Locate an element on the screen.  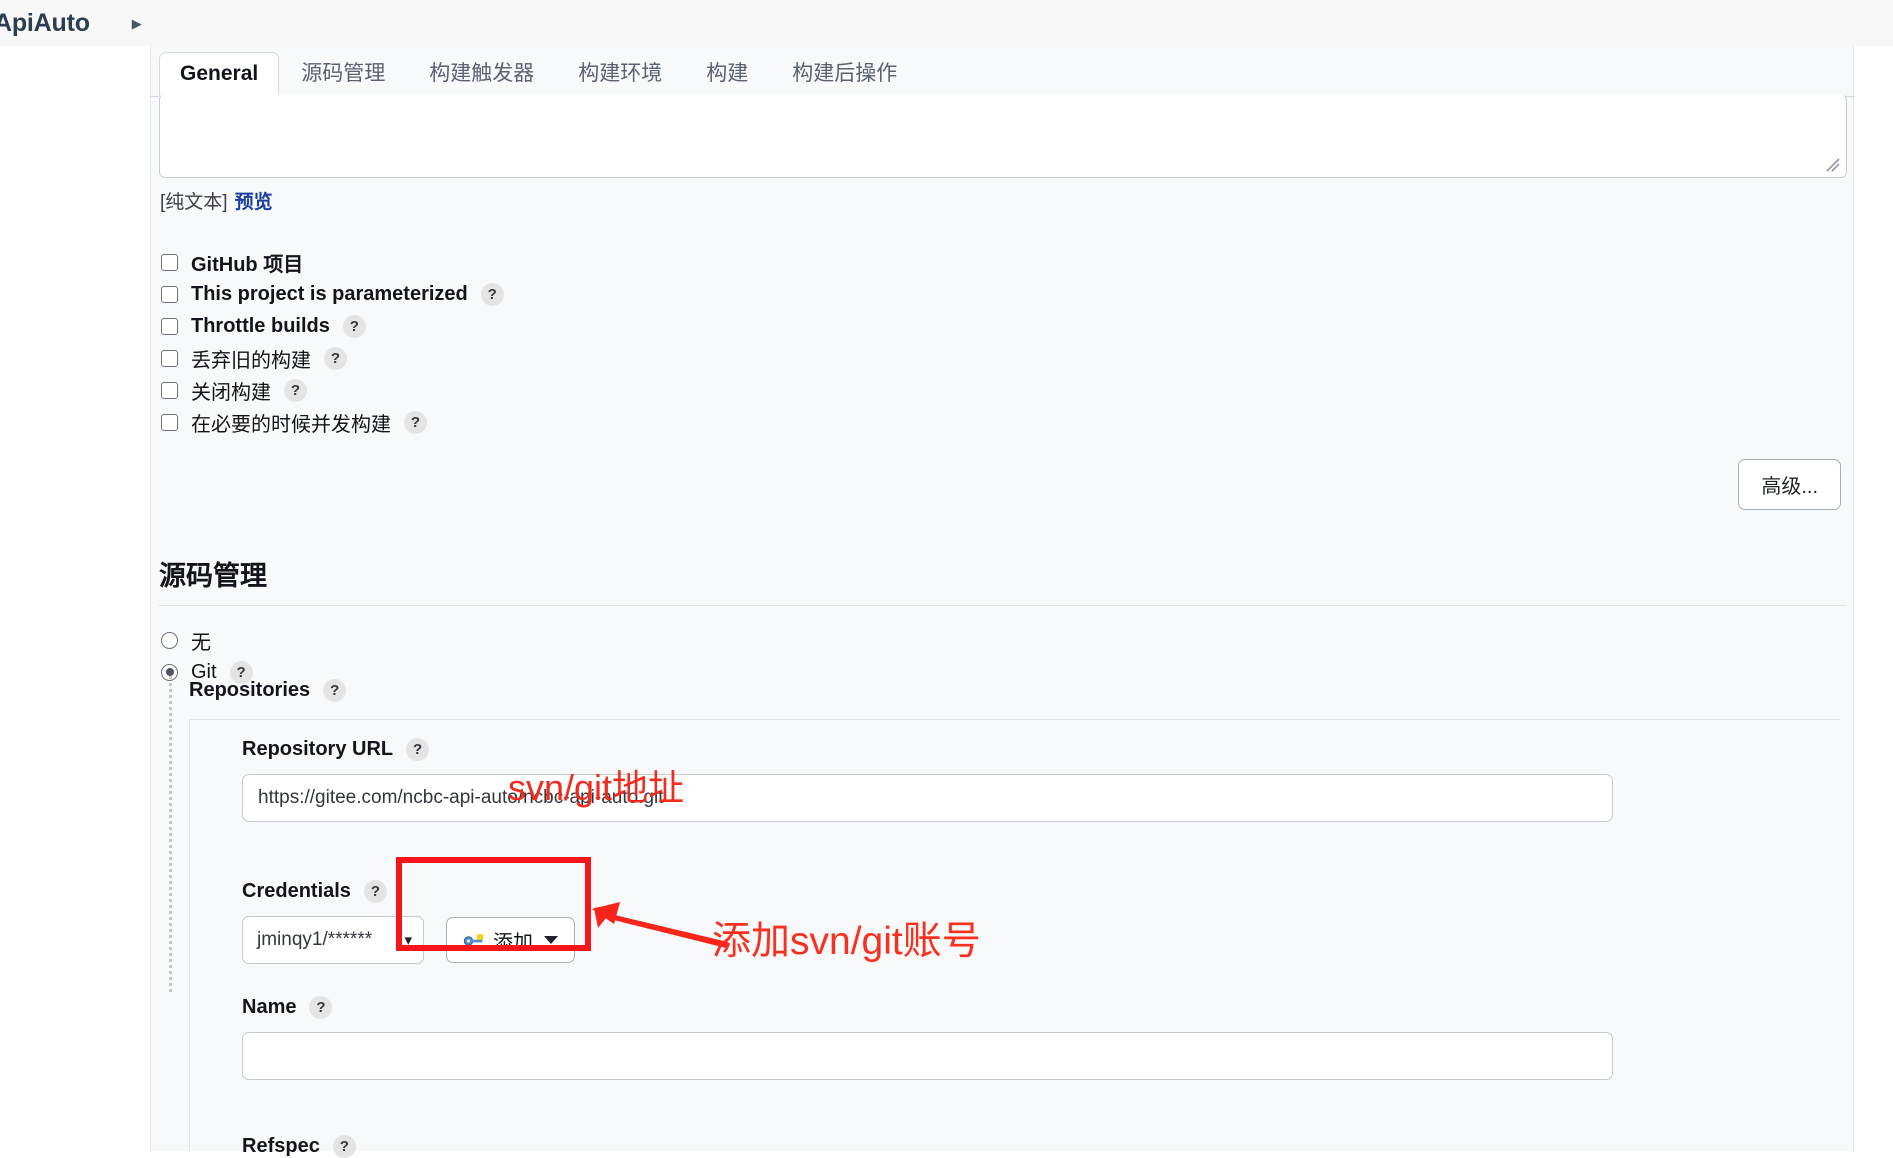
checkbox-disable-build is located at coordinates (169, 390).